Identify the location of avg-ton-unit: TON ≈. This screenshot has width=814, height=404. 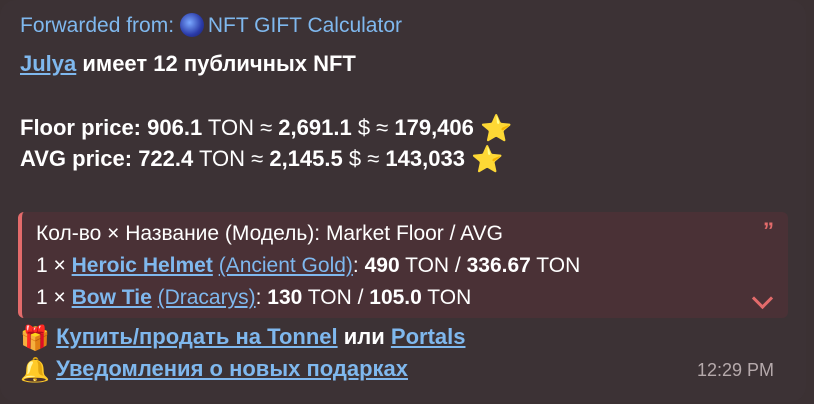
(231, 158).